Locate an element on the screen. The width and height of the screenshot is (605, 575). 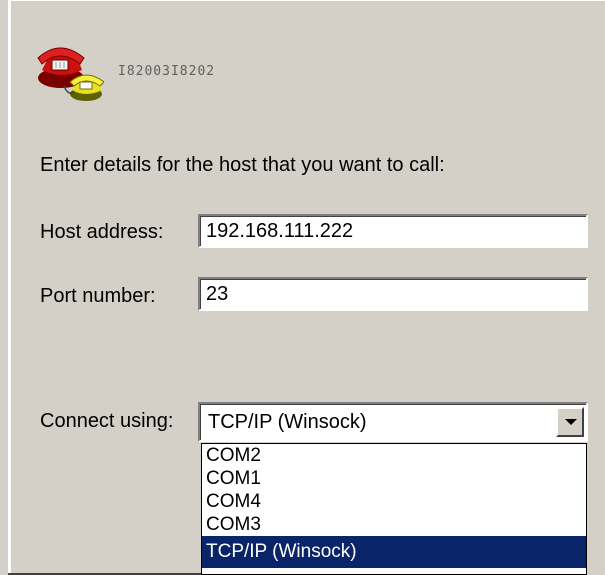
host-address-field is located at coordinates (393, 231).